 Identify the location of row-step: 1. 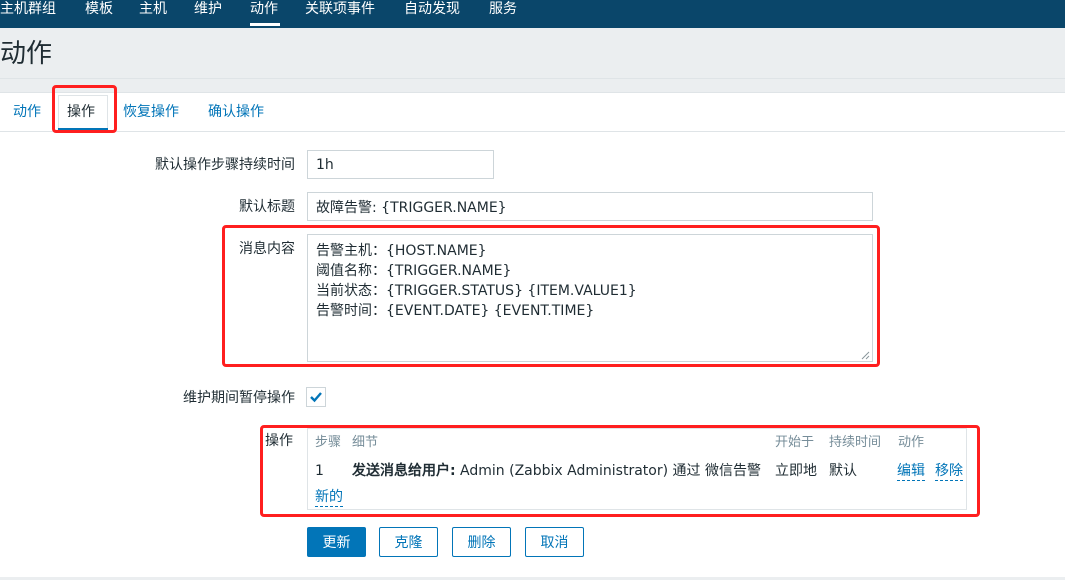
(319, 471).